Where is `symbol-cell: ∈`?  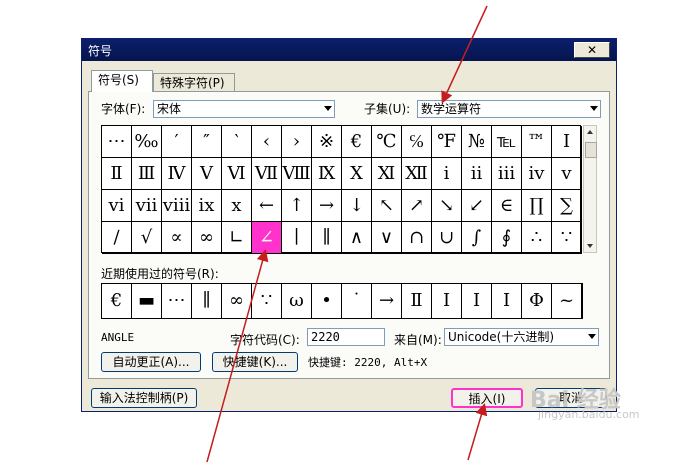 symbol-cell: ∈ is located at coordinates (507, 206).